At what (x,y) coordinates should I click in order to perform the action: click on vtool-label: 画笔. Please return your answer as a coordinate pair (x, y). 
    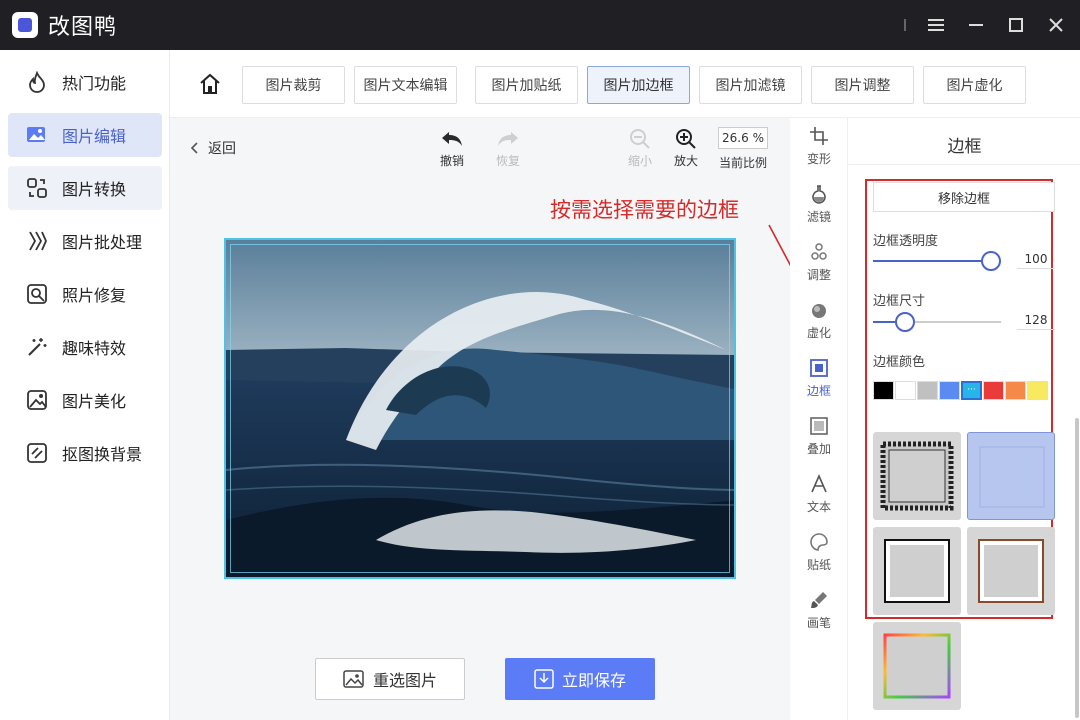
    Looking at the image, I should click on (818, 623).